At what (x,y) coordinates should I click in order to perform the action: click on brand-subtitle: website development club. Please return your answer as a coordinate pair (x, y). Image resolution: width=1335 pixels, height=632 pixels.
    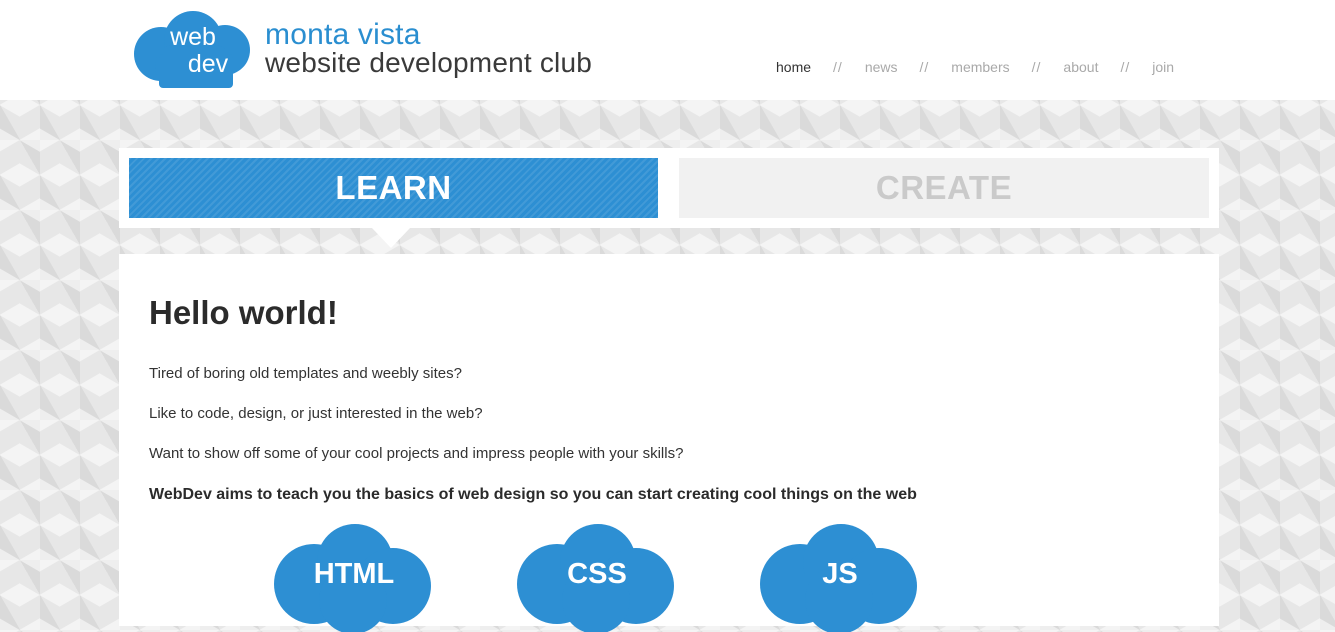
    Looking at the image, I should click on (428, 62).